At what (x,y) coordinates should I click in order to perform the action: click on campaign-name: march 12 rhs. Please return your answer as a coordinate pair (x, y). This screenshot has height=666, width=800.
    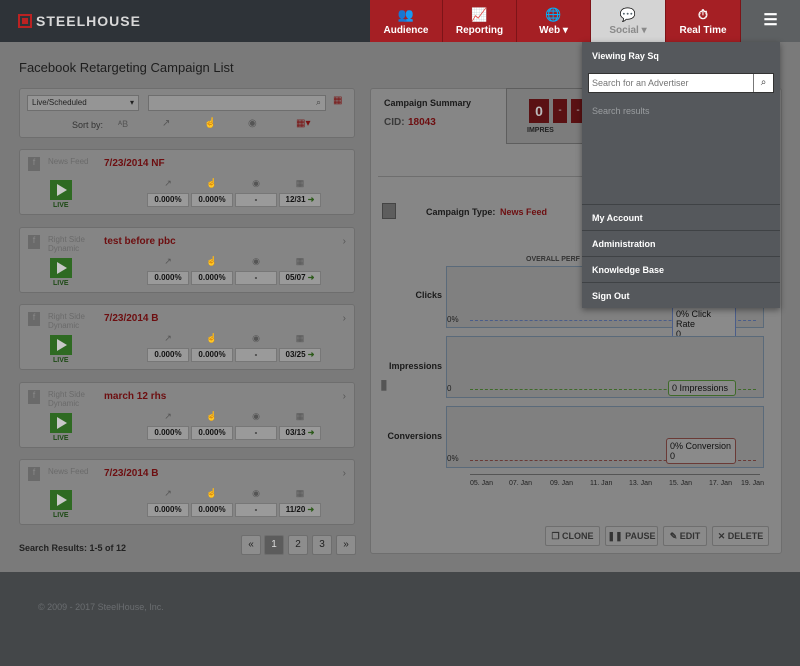
    Looking at the image, I should click on (135, 396).